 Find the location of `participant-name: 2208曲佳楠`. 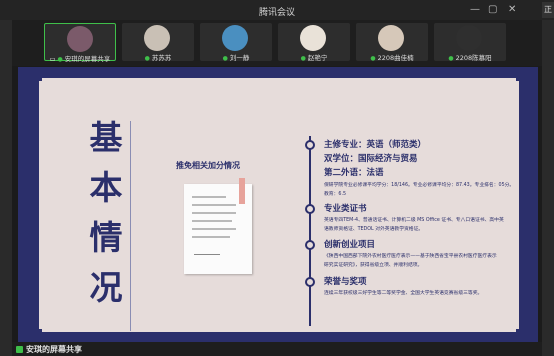

participant-name: 2208曲佳楠 is located at coordinates (395, 58).